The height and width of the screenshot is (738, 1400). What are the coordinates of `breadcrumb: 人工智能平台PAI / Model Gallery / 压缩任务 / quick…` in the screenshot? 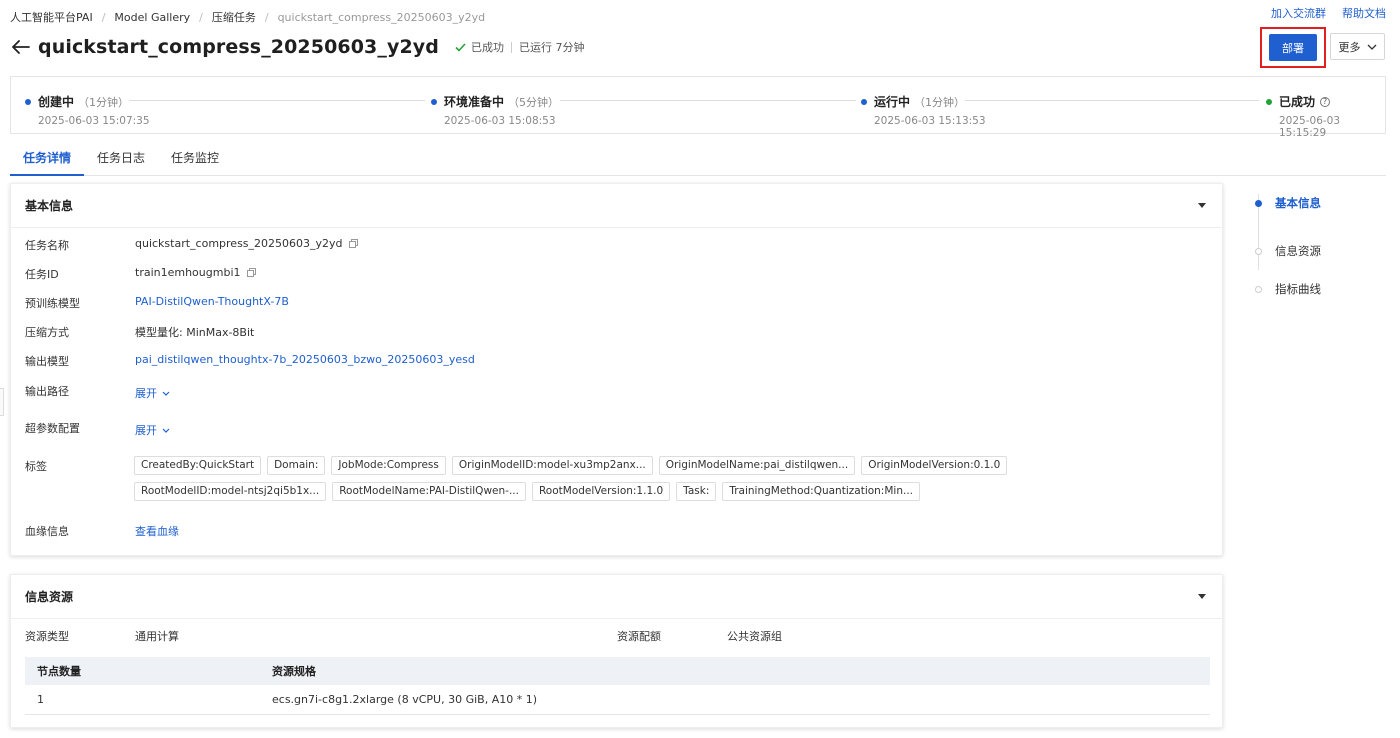 It's located at (247, 17).